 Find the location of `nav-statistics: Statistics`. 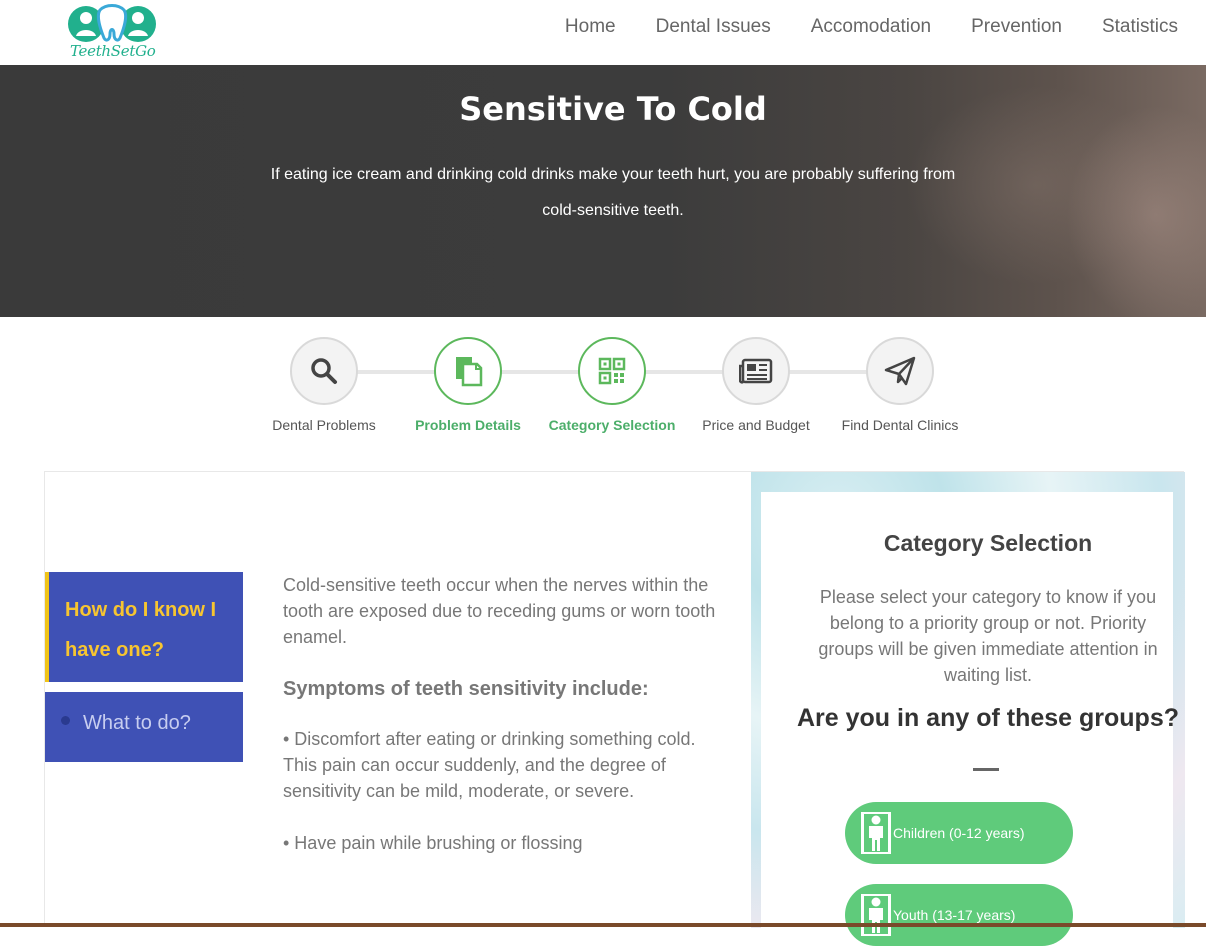

nav-statistics: Statistics is located at coordinates (1140, 27).